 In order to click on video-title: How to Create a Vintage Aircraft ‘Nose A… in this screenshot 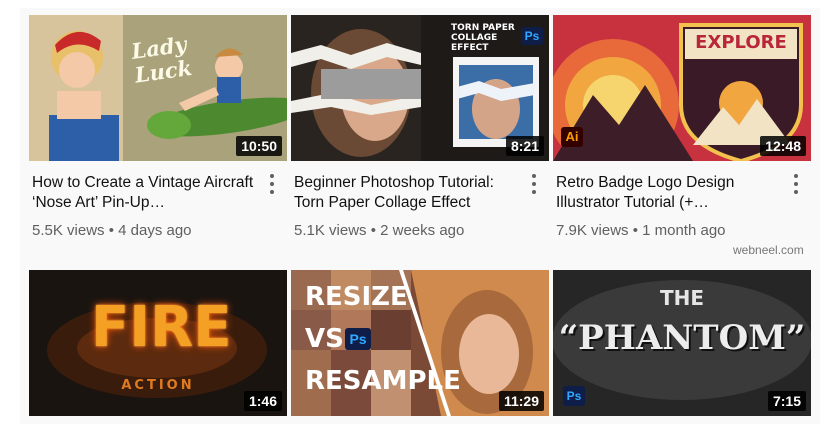, I will do `click(146, 193)`.